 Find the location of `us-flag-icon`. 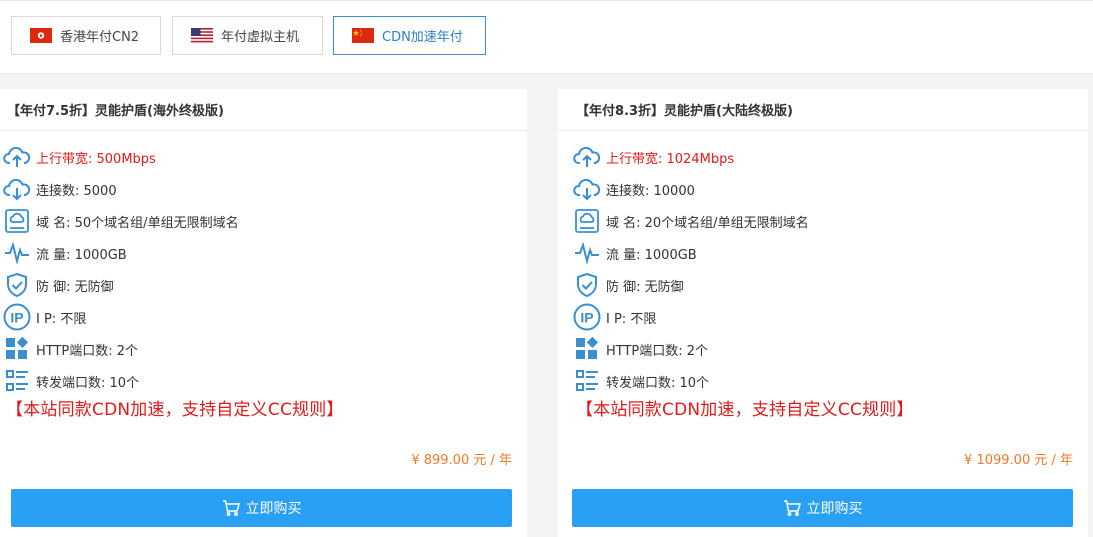

us-flag-icon is located at coordinates (202, 35).